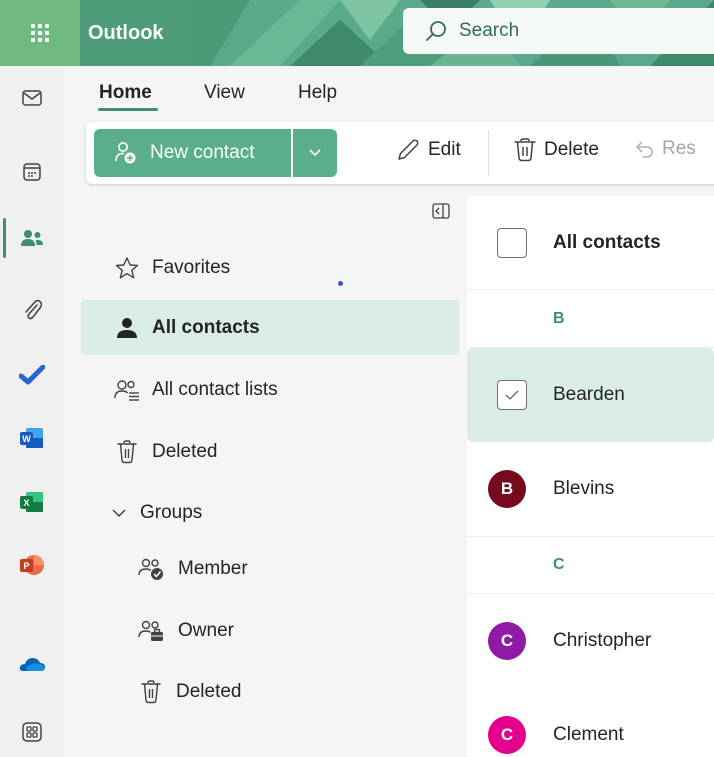 This screenshot has width=714, height=757. I want to click on select-all-checkbox, so click(512, 242).